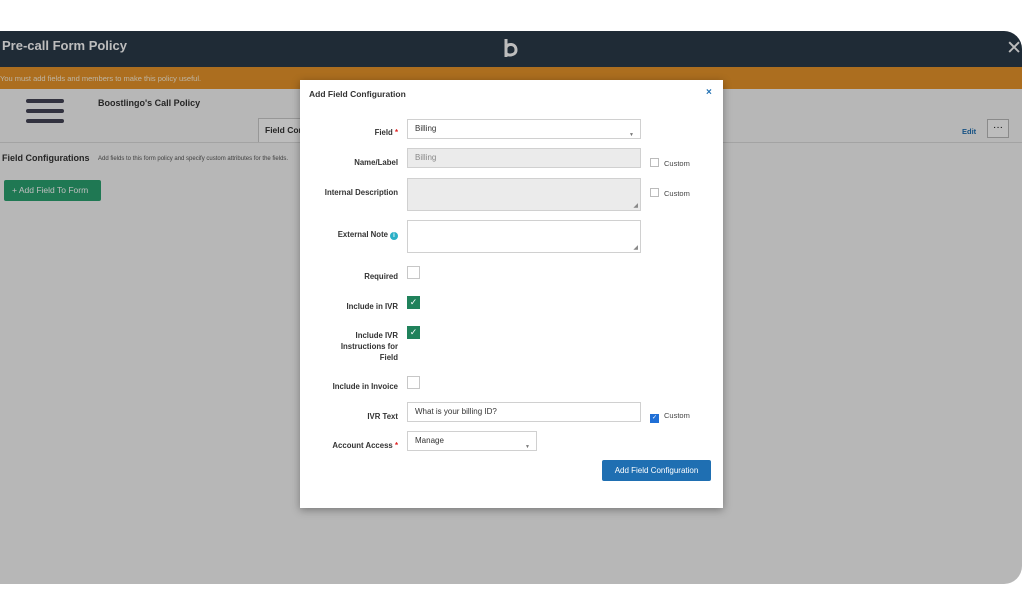 The image size is (1024, 616). What do you see at coordinates (670, 193) in the screenshot?
I see `internal-description-custom-checkbox: Custom` at bounding box center [670, 193].